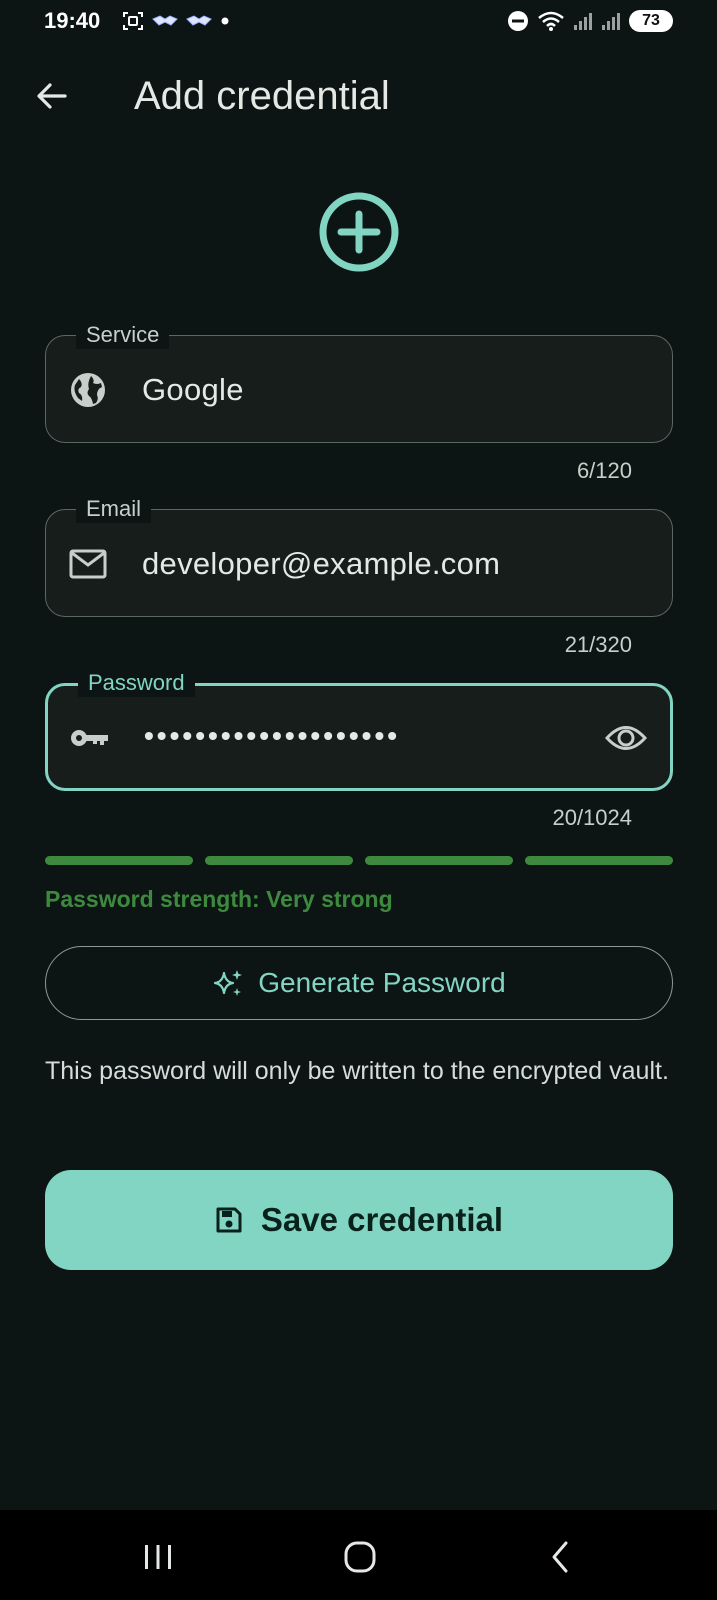 This screenshot has height=1600, width=717. I want to click on password-counter: 20/1024, so click(592, 817).